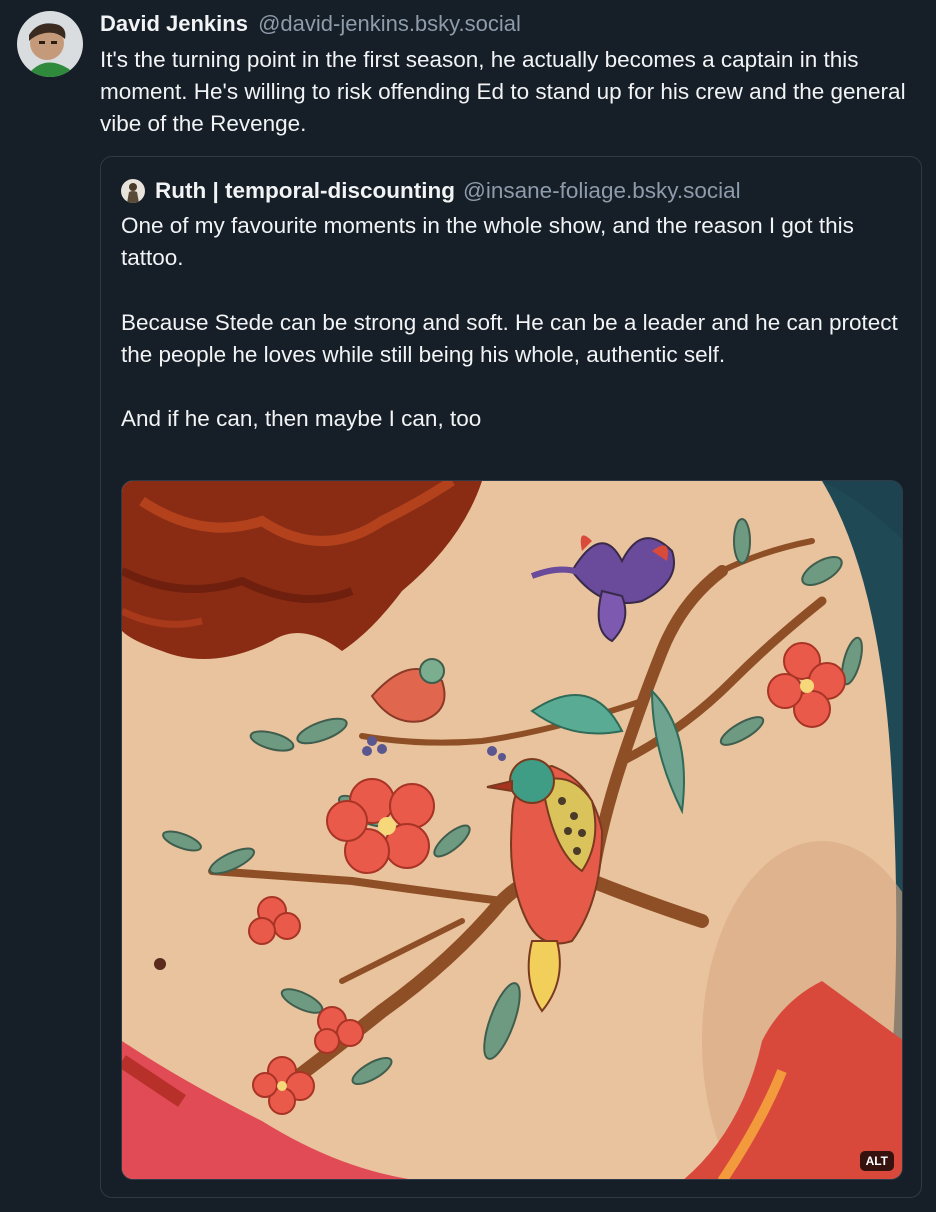 This screenshot has width=936, height=1212. Describe the element at coordinates (602, 191) in the screenshot. I see `quote-author-handle: @insane-foliage.bsky.social` at that location.